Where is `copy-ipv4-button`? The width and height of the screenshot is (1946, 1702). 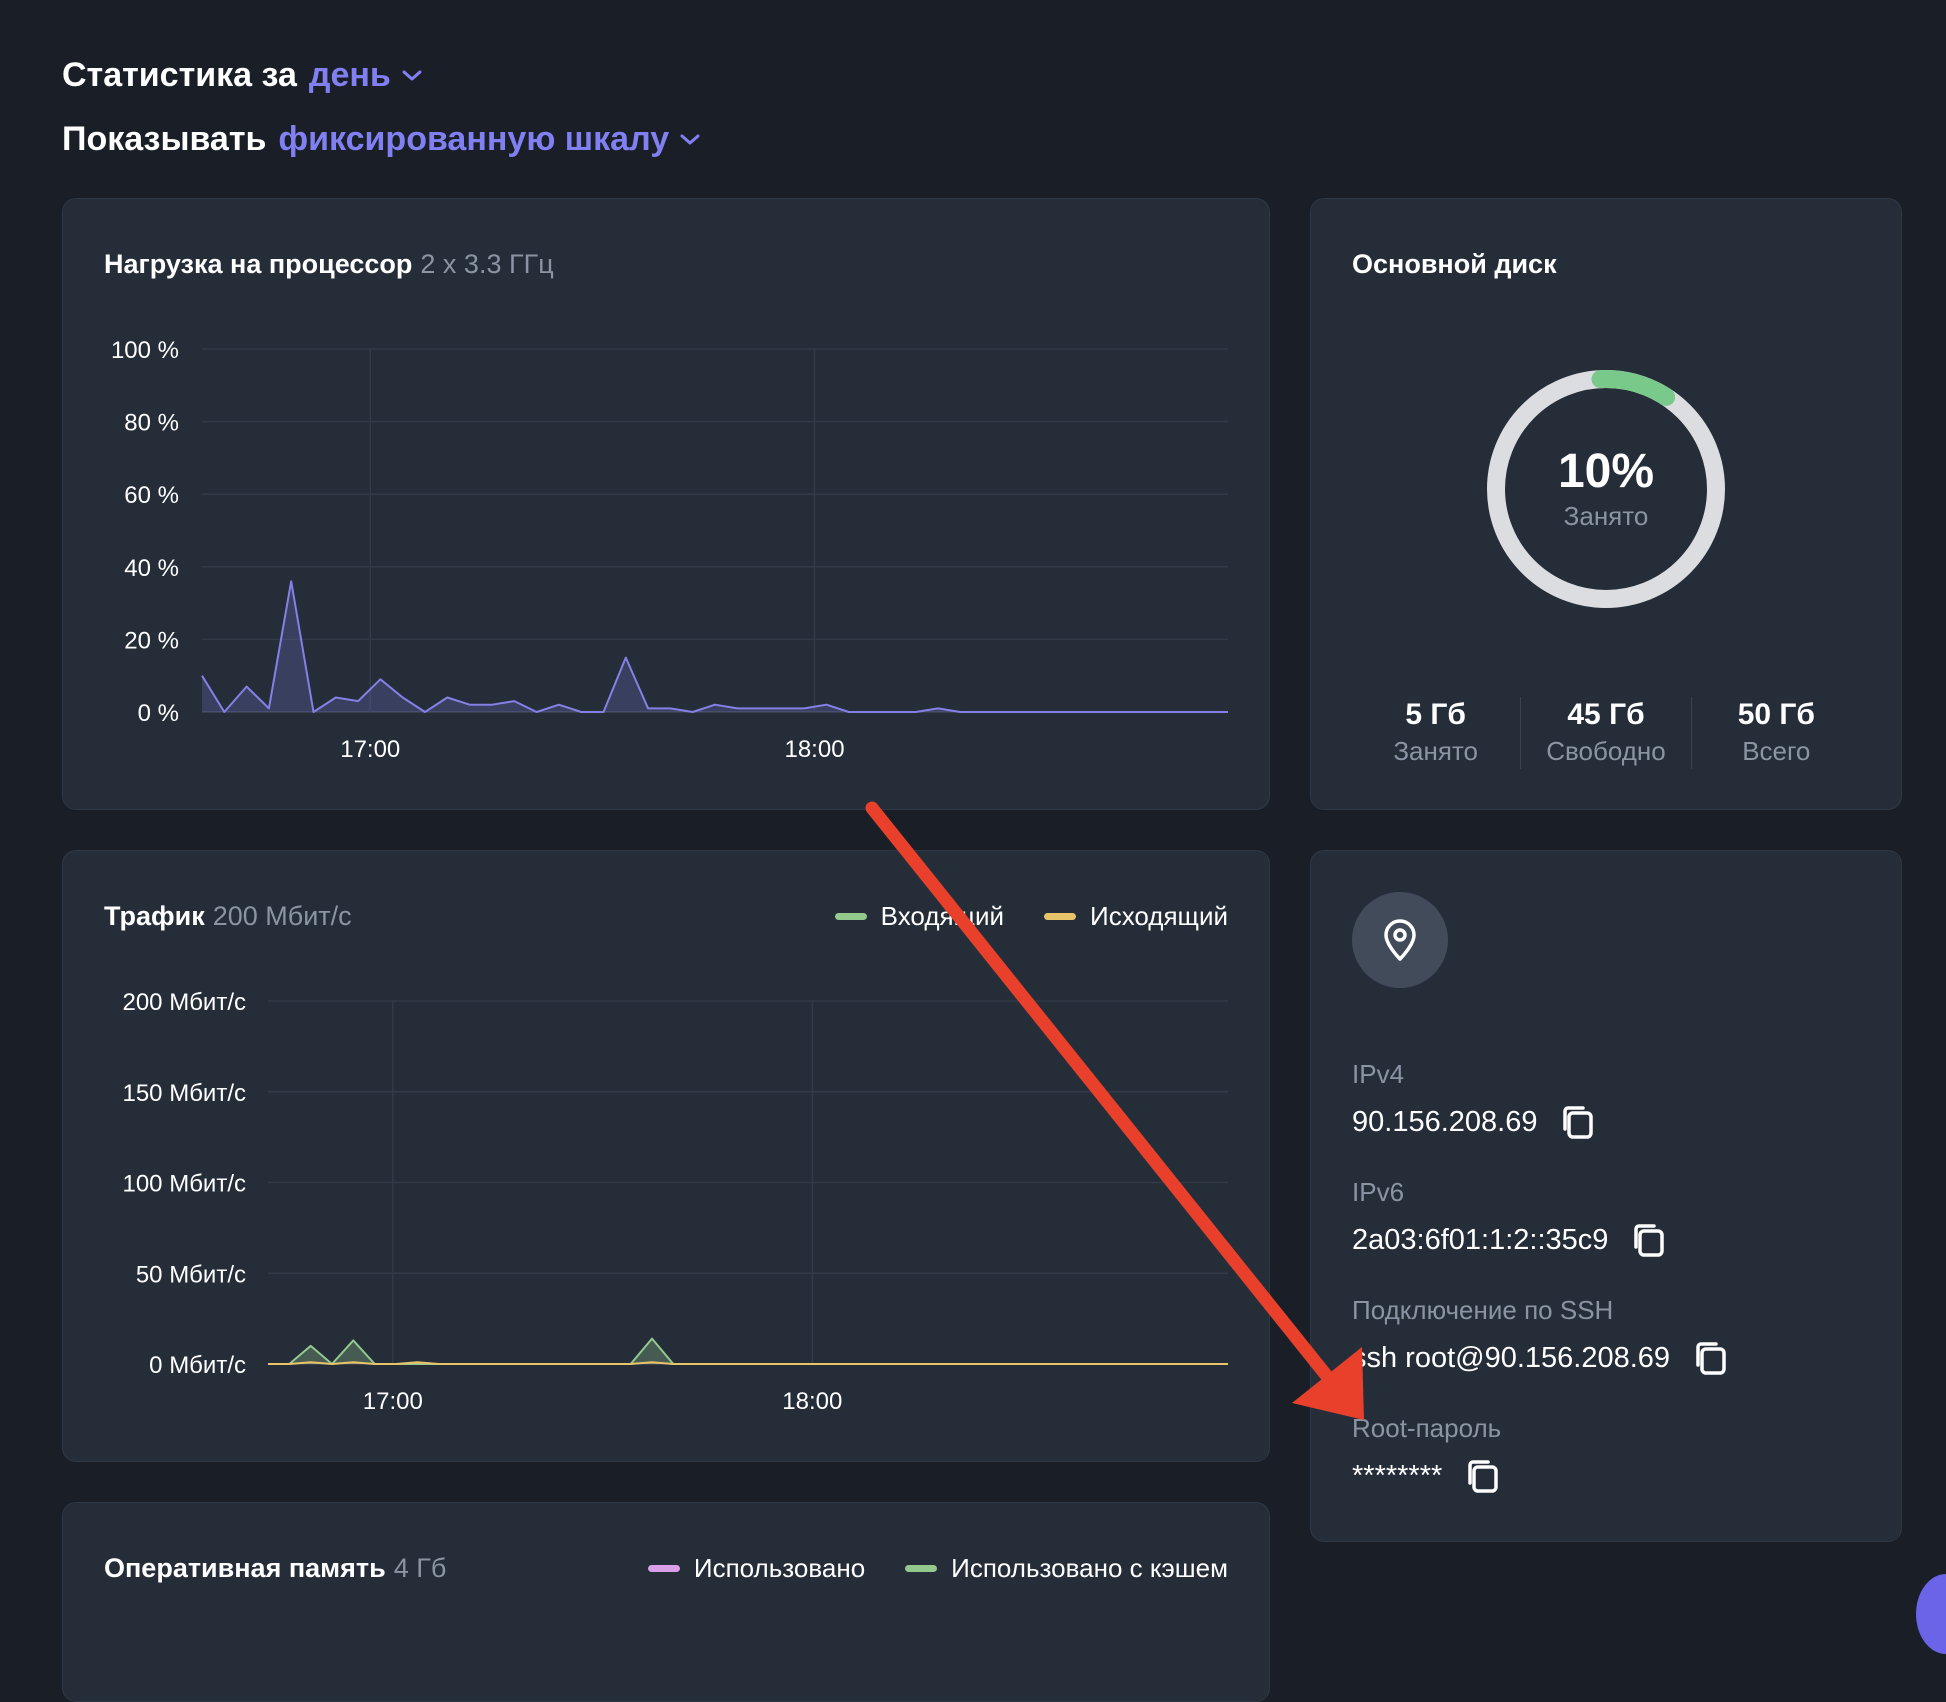 copy-ipv4-button is located at coordinates (1578, 1122).